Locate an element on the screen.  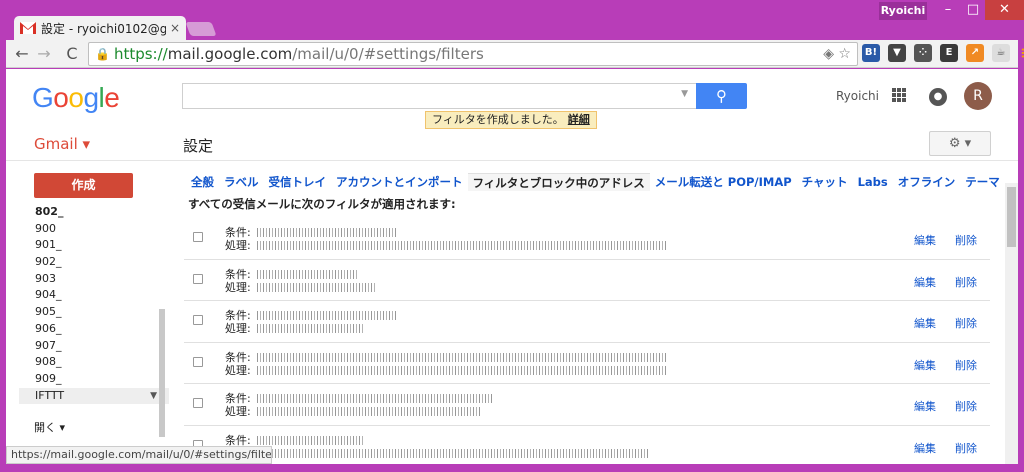
tab-settings-0: 全般 is located at coordinates (202, 182).